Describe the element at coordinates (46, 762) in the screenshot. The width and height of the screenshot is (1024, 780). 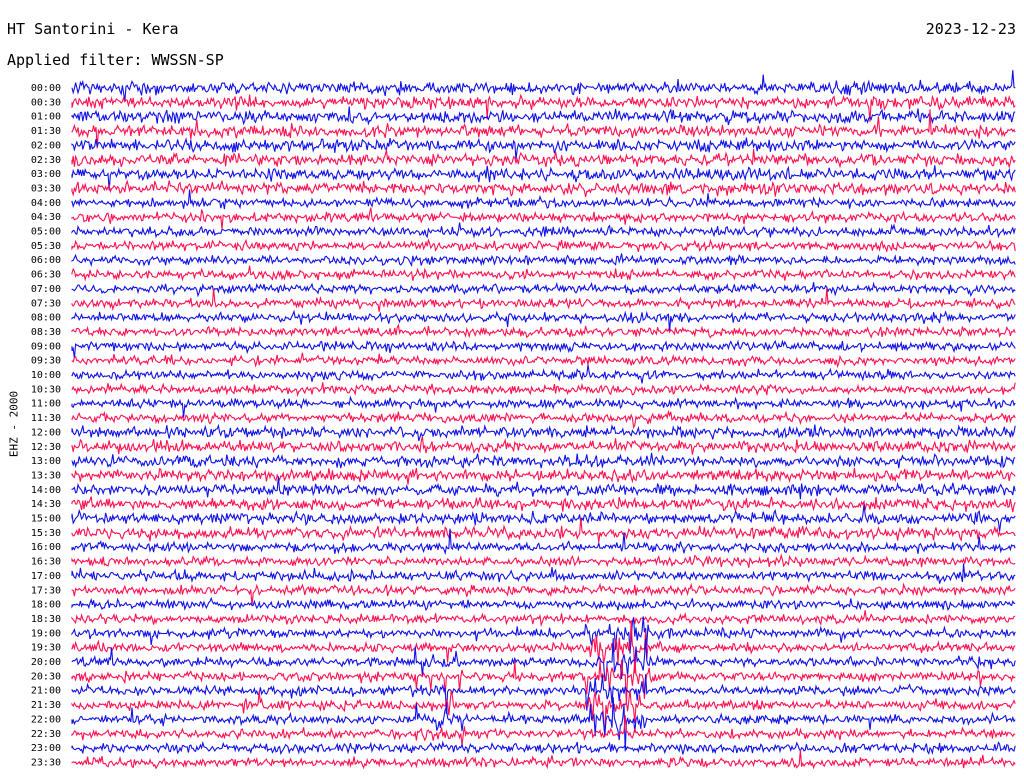
I see `tick-label: 23:30` at that location.